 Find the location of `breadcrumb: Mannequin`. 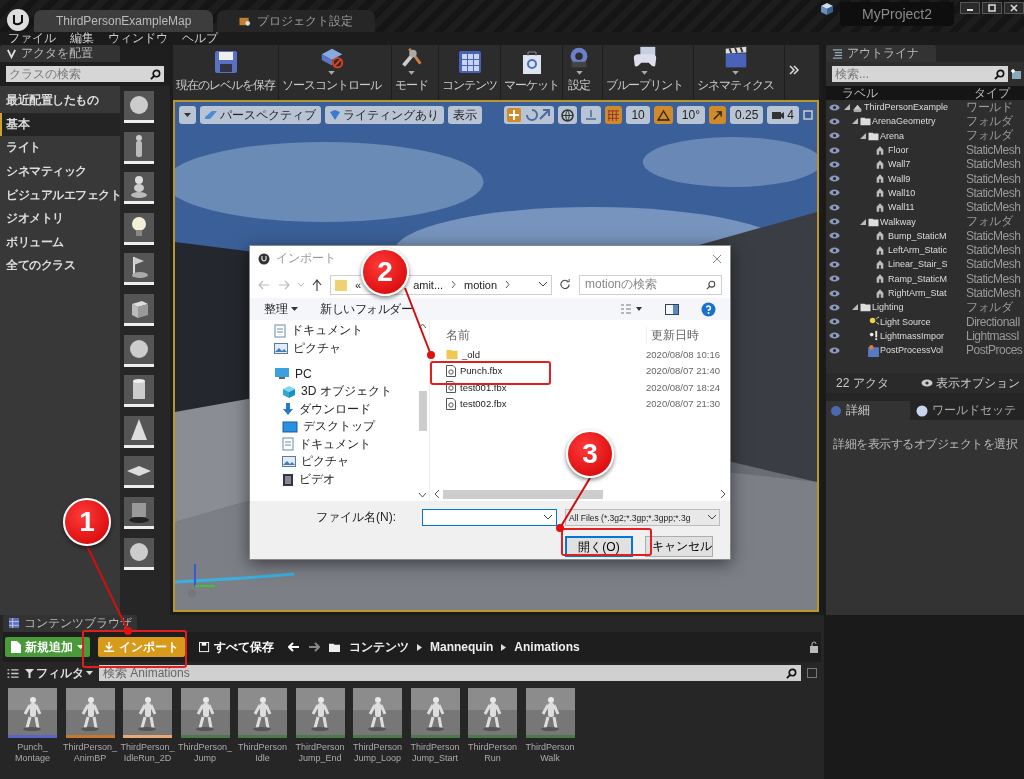

breadcrumb: Mannequin is located at coordinates (462, 647).